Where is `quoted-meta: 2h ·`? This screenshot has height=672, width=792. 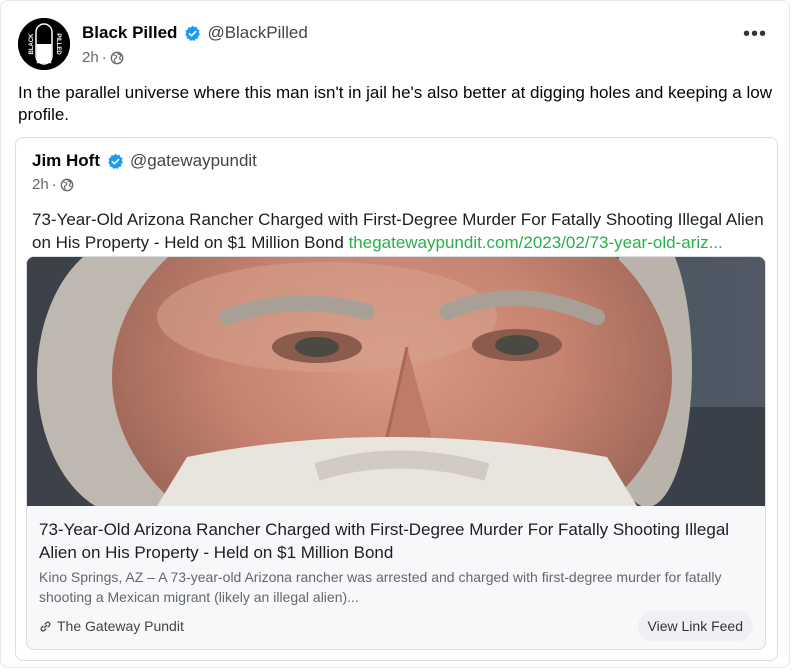
quoted-meta: 2h · is located at coordinates (53, 184).